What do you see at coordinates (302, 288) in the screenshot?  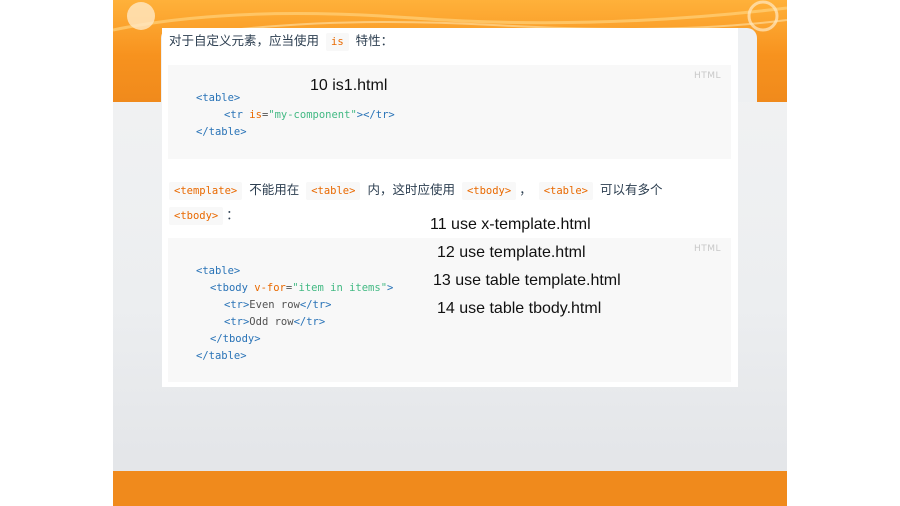 I see `code-line: <tbody v-for="item in items">` at bounding box center [302, 288].